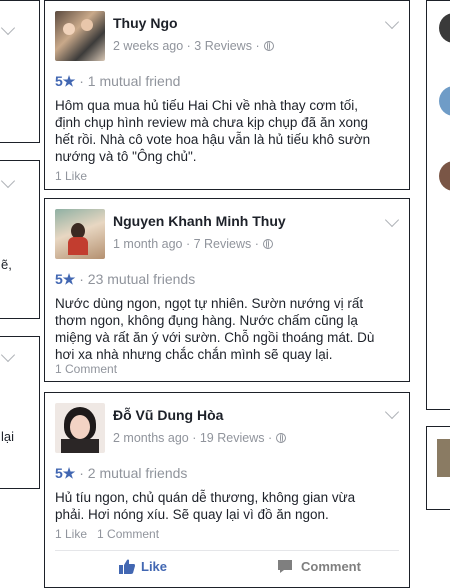  Describe the element at coordinates (285, 566) in the screenshot. I see `comment-icon` at that location.